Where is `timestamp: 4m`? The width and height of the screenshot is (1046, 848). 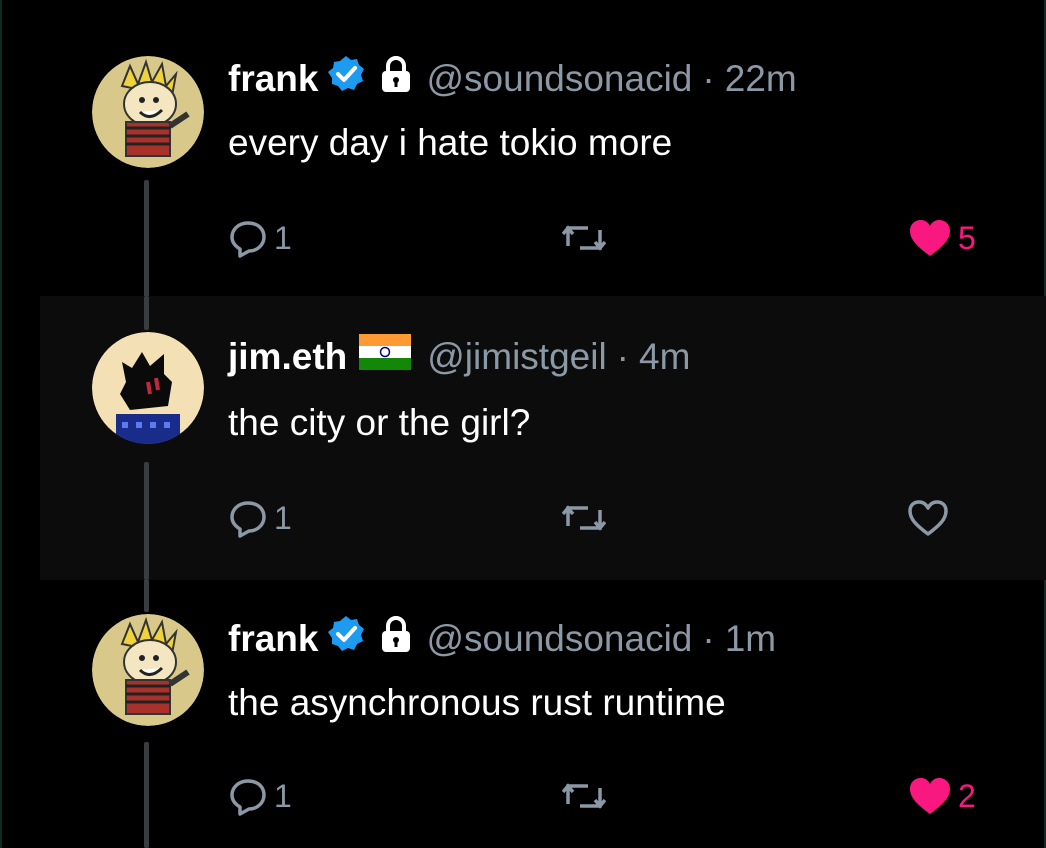
timestamp: 4m is located at coordinates (664, 357).